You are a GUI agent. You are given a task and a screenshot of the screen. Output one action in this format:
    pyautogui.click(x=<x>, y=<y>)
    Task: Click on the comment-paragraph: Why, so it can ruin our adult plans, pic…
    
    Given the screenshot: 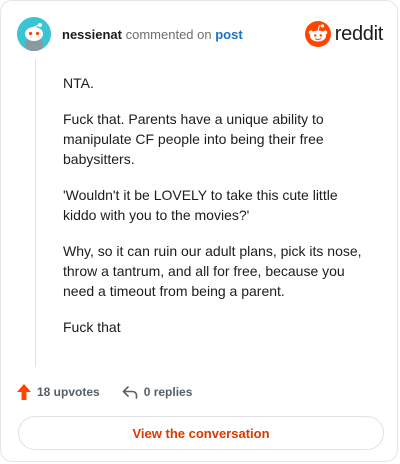 What is the action you would take?
    pyautogui.click(x=212, y=271)
    